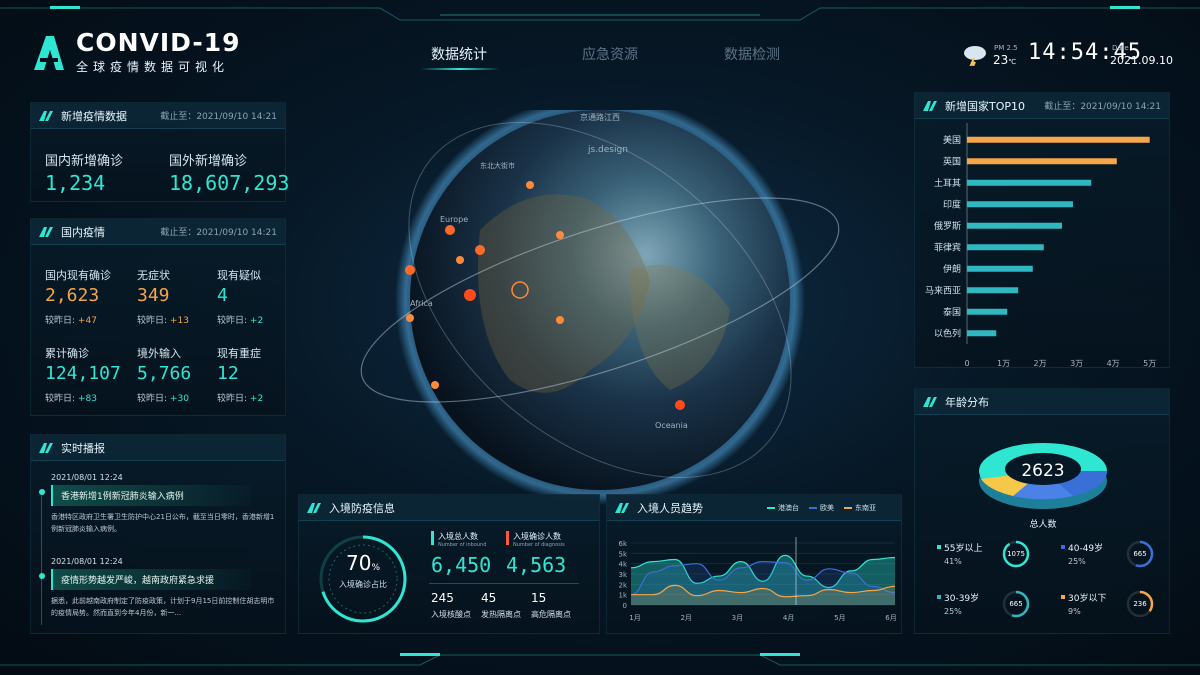 The width and height of the screenshot is (1200, 675). Describe the element at coordinates (1149, 363) in the screenshot. I see `x-tick-label: 5万` at that location.